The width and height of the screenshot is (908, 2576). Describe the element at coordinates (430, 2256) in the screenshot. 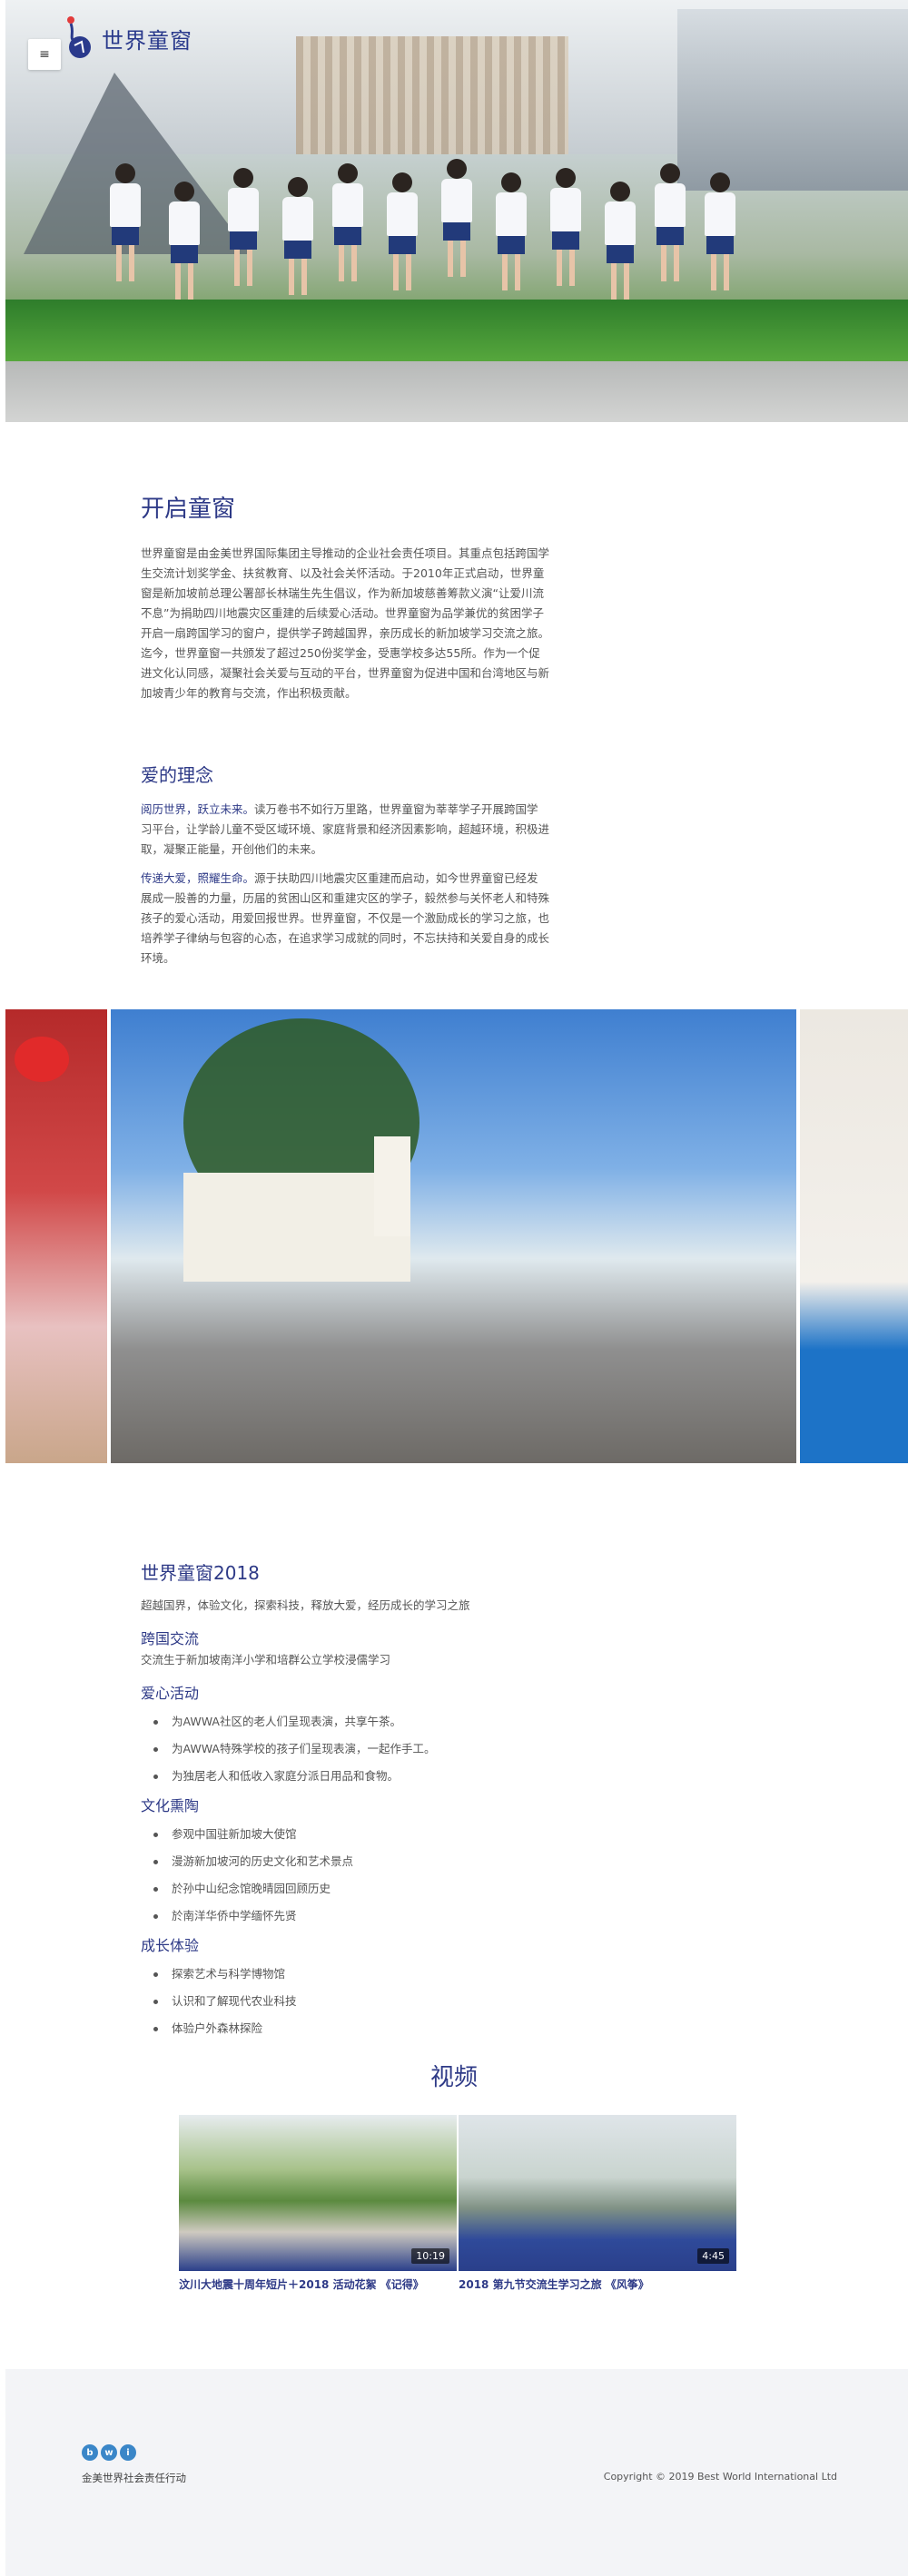

I see `video-duration: 10:19` at that location.